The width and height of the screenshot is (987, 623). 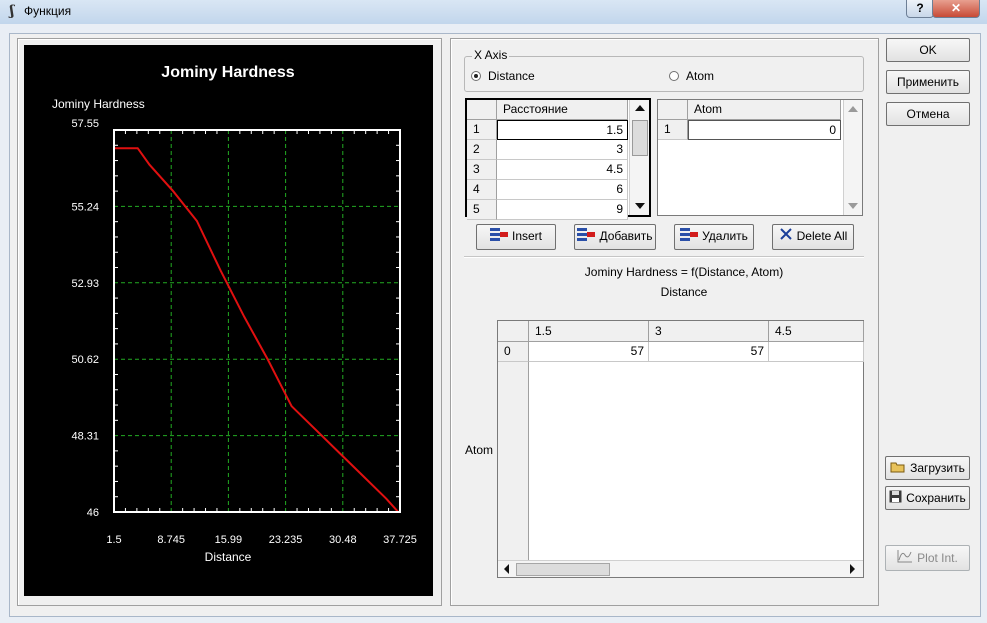 I want to click on distance-table: Расстояние 1 1.5 2 3 3 4.5 4 6 5 9, so click(x=558, y=159).